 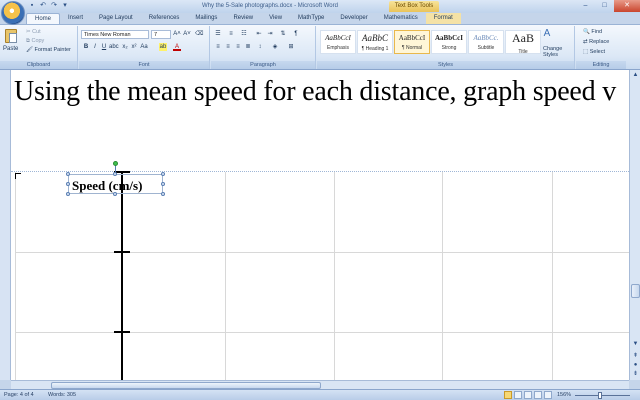 I want to click on tab-mathematics: Mathematics, so click(x=401, y=18).